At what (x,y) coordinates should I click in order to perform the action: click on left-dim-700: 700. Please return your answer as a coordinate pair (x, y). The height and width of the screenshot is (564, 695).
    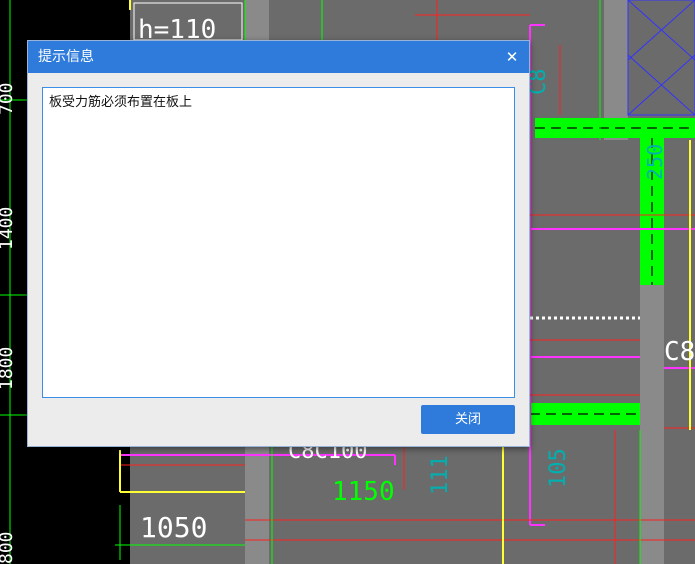
    Looking at the image, I should click on (8, 98).